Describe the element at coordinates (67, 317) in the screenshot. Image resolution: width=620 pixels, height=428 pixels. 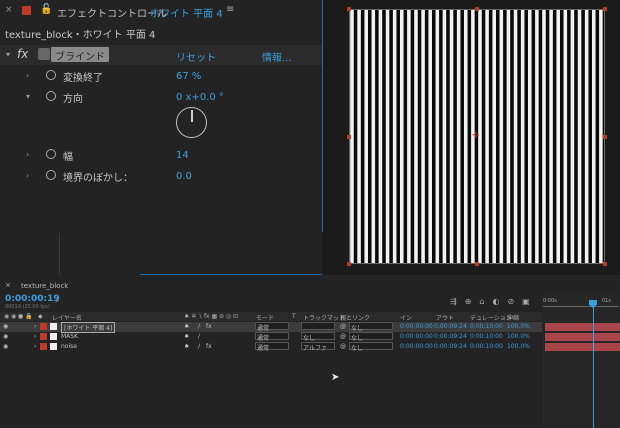
I see `col-layer-name: レイヤー名` at that location.